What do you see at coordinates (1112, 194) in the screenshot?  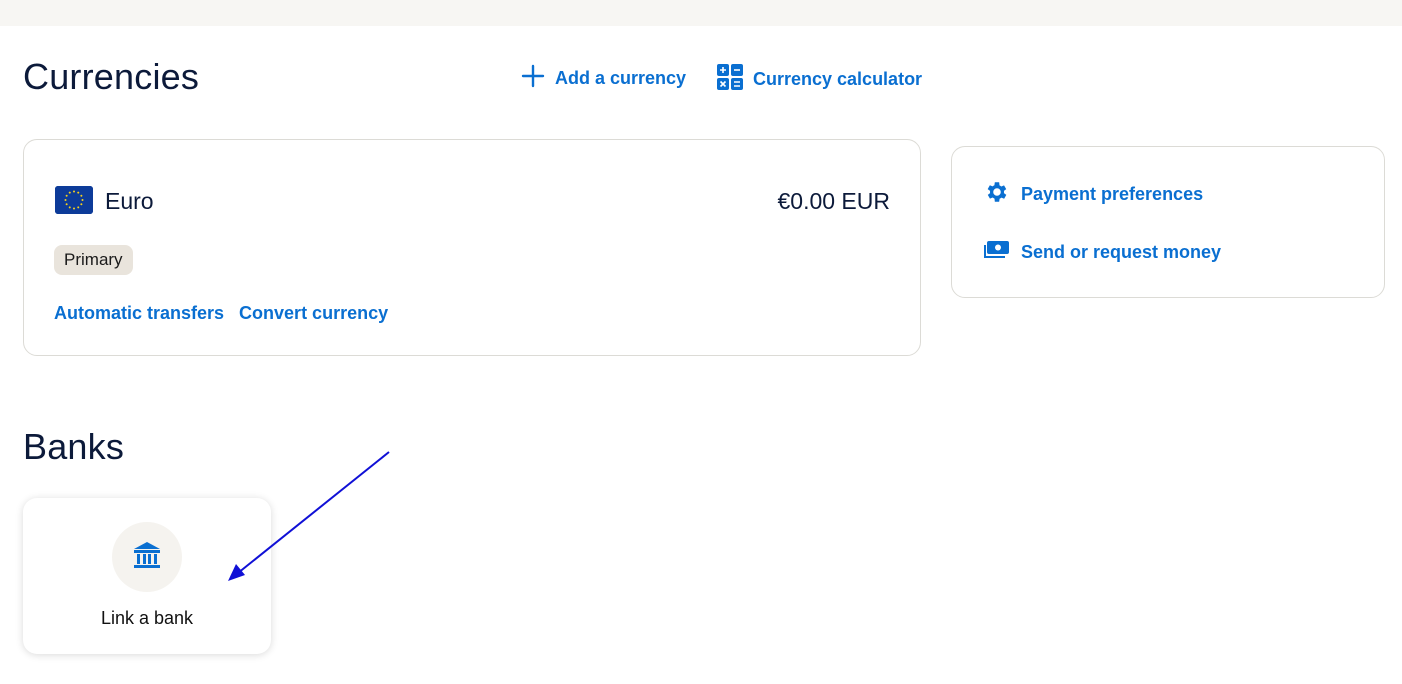 I see `payment-preferences-label: Payment preferences` at bounding box center [1112, 194].